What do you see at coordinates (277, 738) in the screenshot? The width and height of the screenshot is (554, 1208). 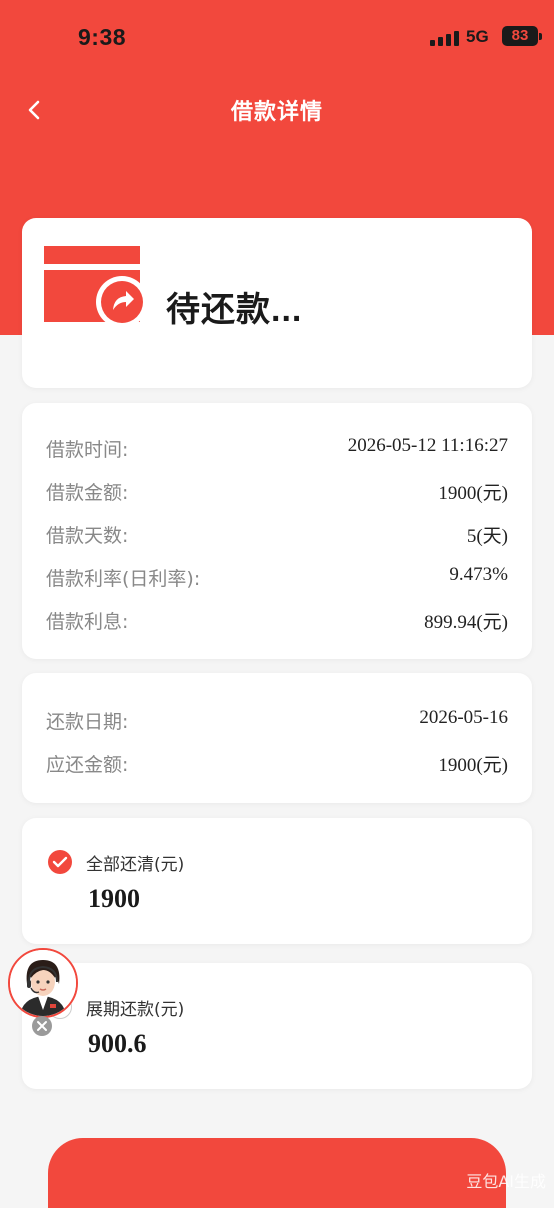 I see `repay-info-card: 还款日期: 2026-05-16 应还金额: 1900(元)` at bounding box center [277, 738].